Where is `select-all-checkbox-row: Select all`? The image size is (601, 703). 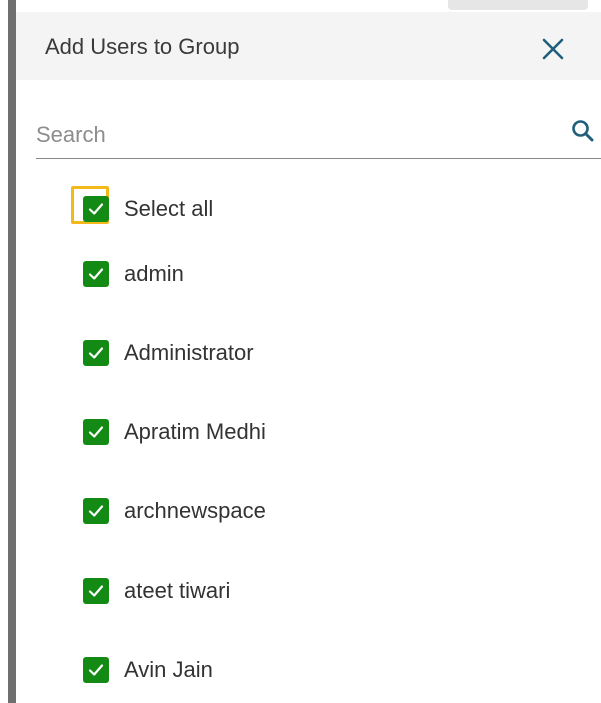 select-all-checkbox-row: Select all is located at coordinates (313, 209).